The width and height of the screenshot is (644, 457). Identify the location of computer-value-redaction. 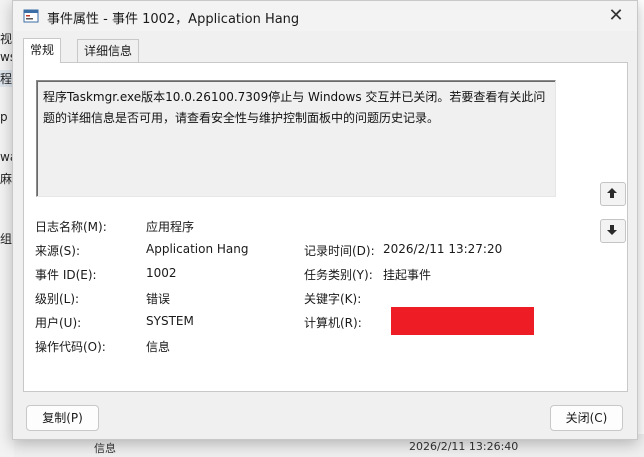
(462, 321).